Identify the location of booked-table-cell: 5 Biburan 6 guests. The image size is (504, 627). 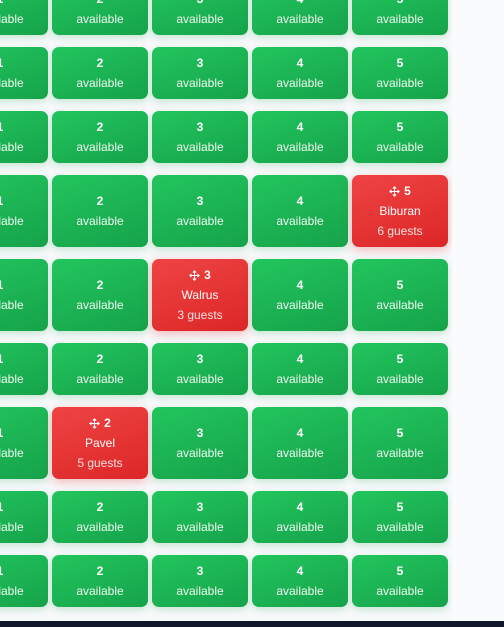
(400, 211).